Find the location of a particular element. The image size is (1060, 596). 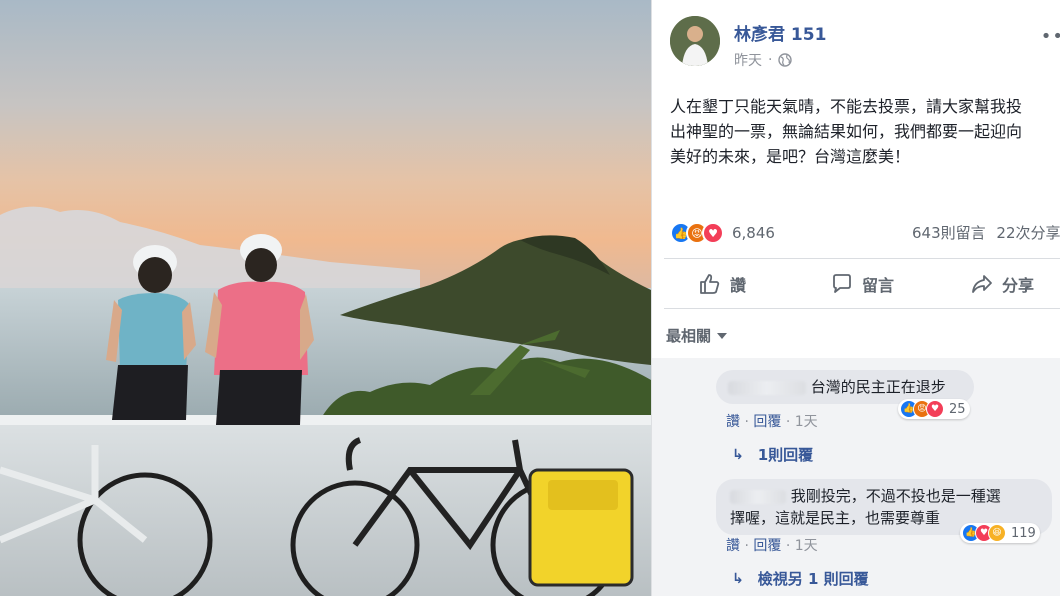

comment-reactions: 👍 😡 ♥ 25 is located at coordinates (934, 409).